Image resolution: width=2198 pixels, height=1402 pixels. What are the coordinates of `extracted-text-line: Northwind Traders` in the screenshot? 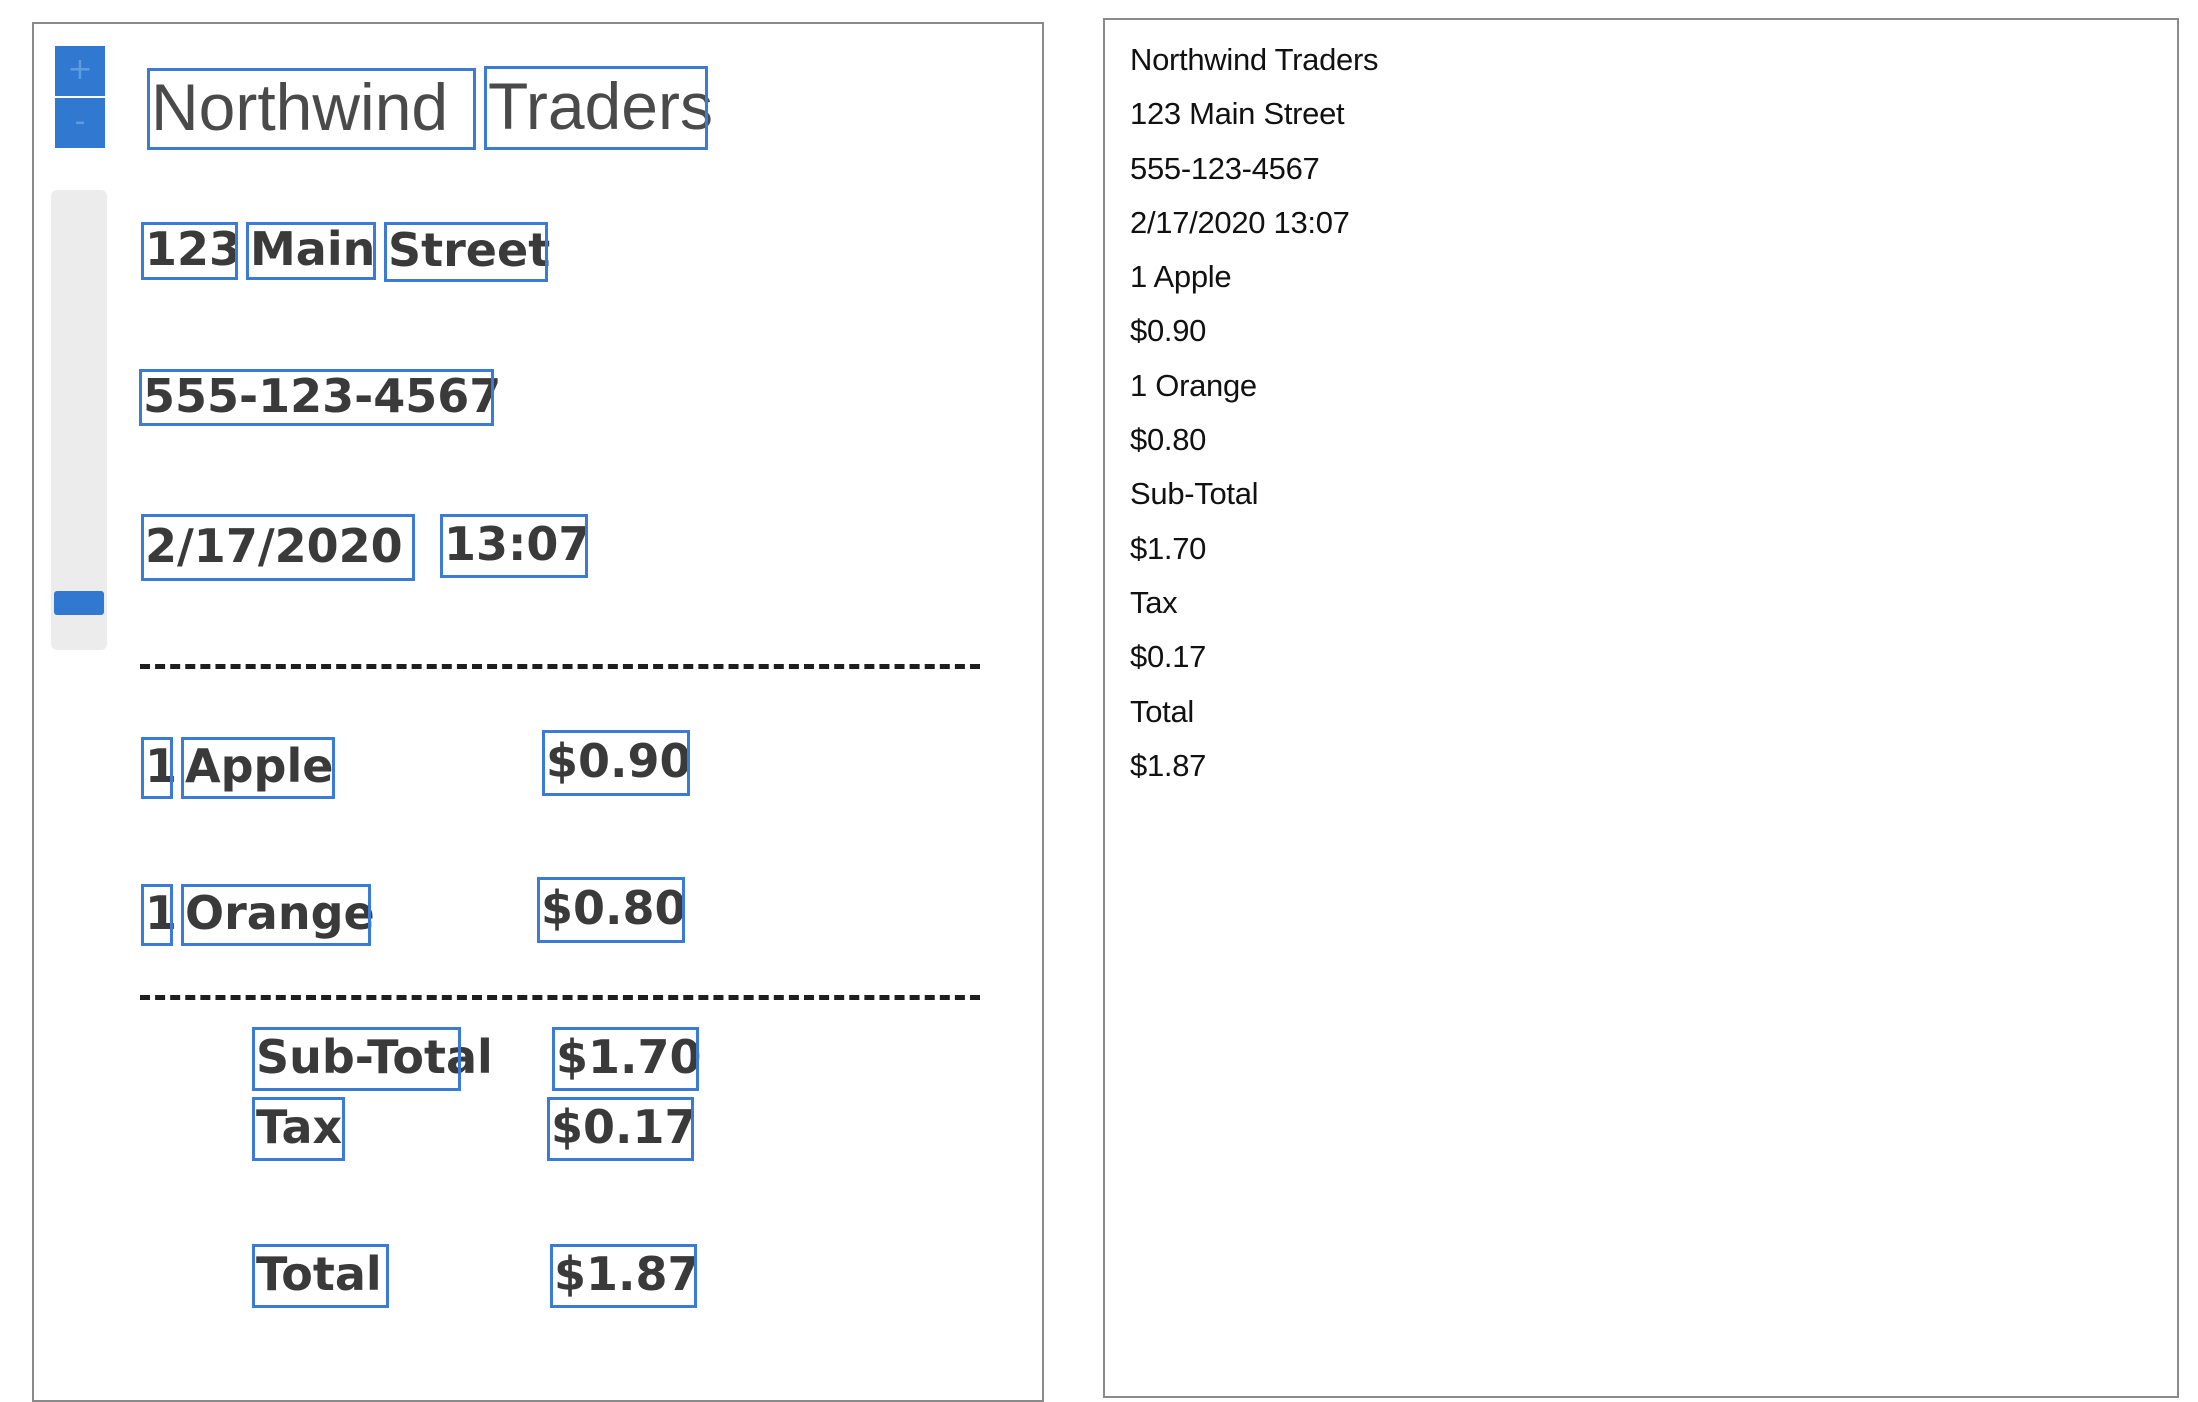 It's located at (1254, 59).